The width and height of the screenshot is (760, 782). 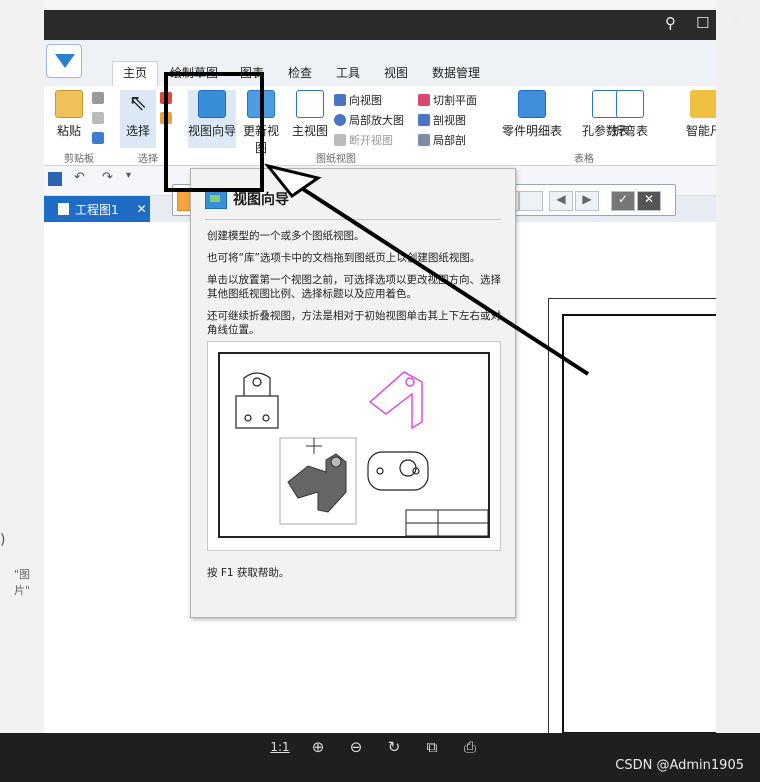 What do you see at coordinates (280, 747) in the screenshot?
I see `actual-size-button: 1:1` at bounding box center [280, 747].